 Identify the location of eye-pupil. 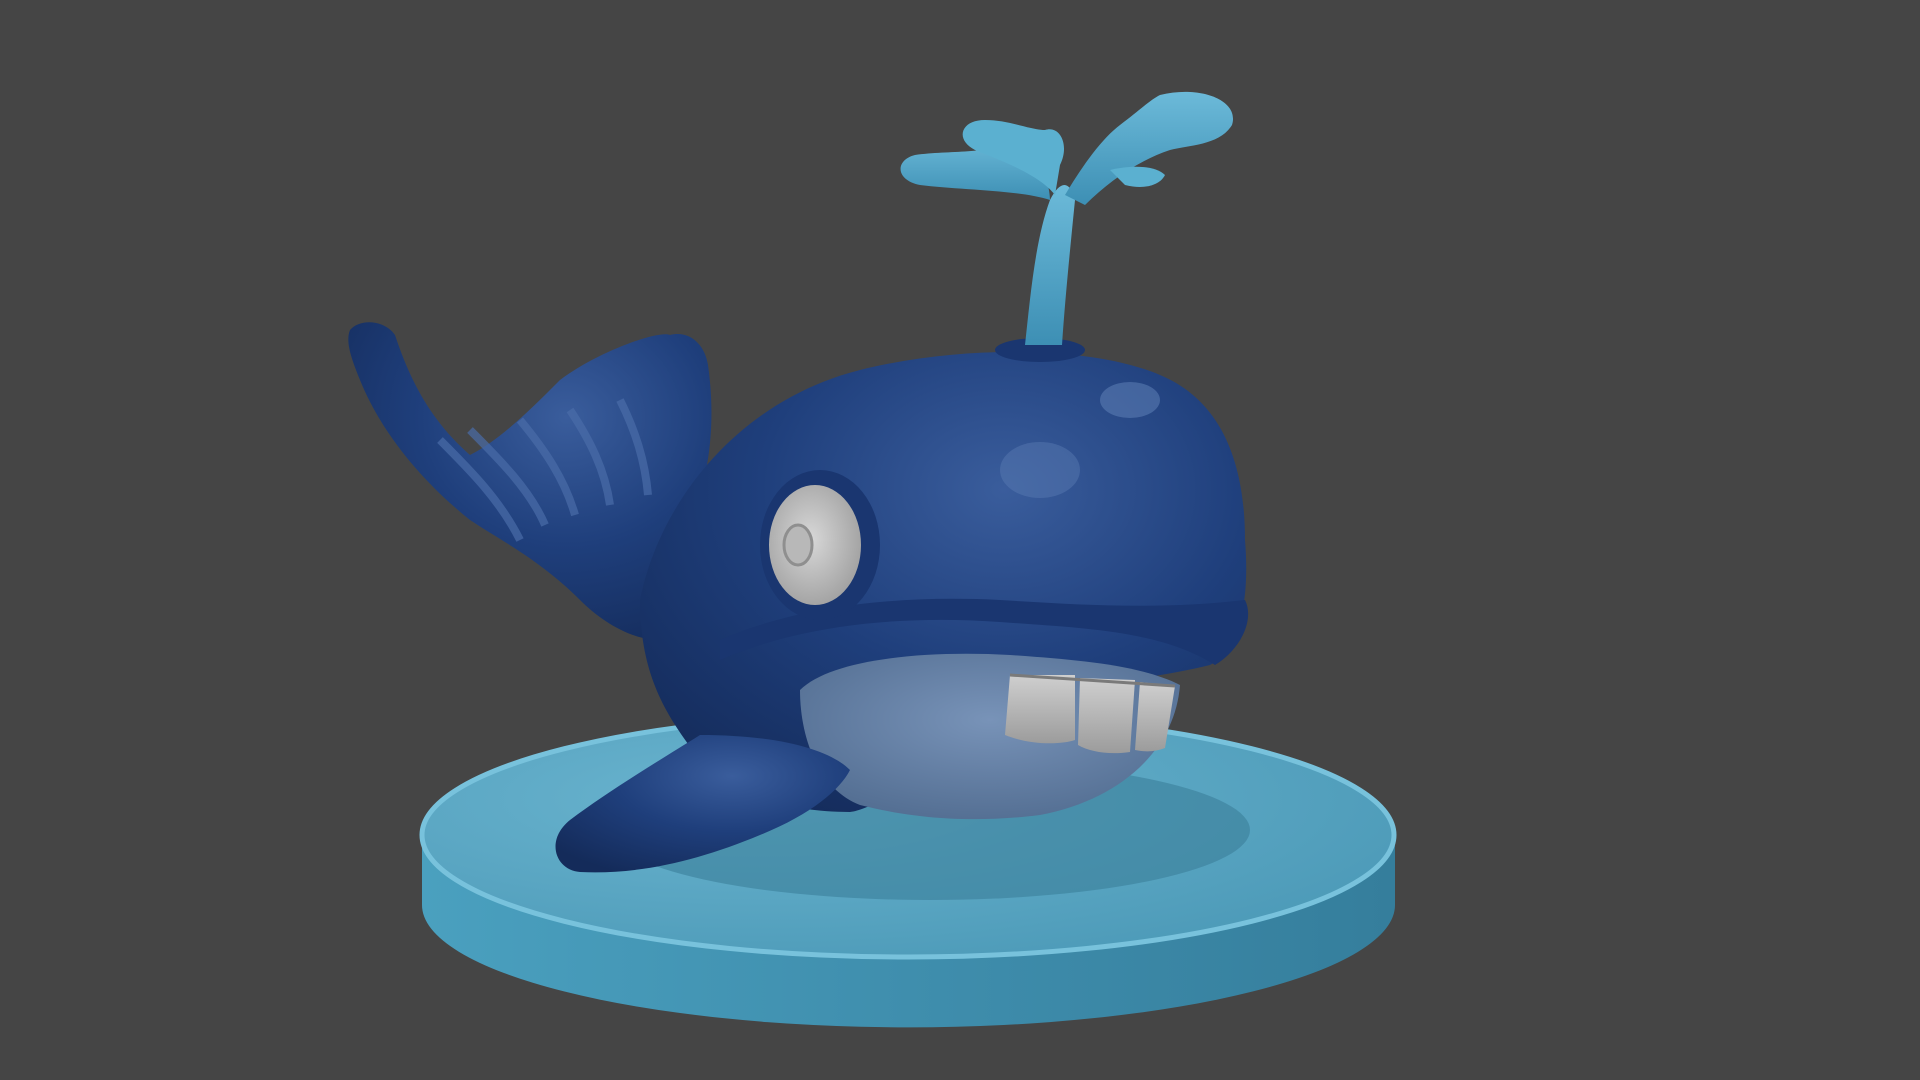
(798, 545).